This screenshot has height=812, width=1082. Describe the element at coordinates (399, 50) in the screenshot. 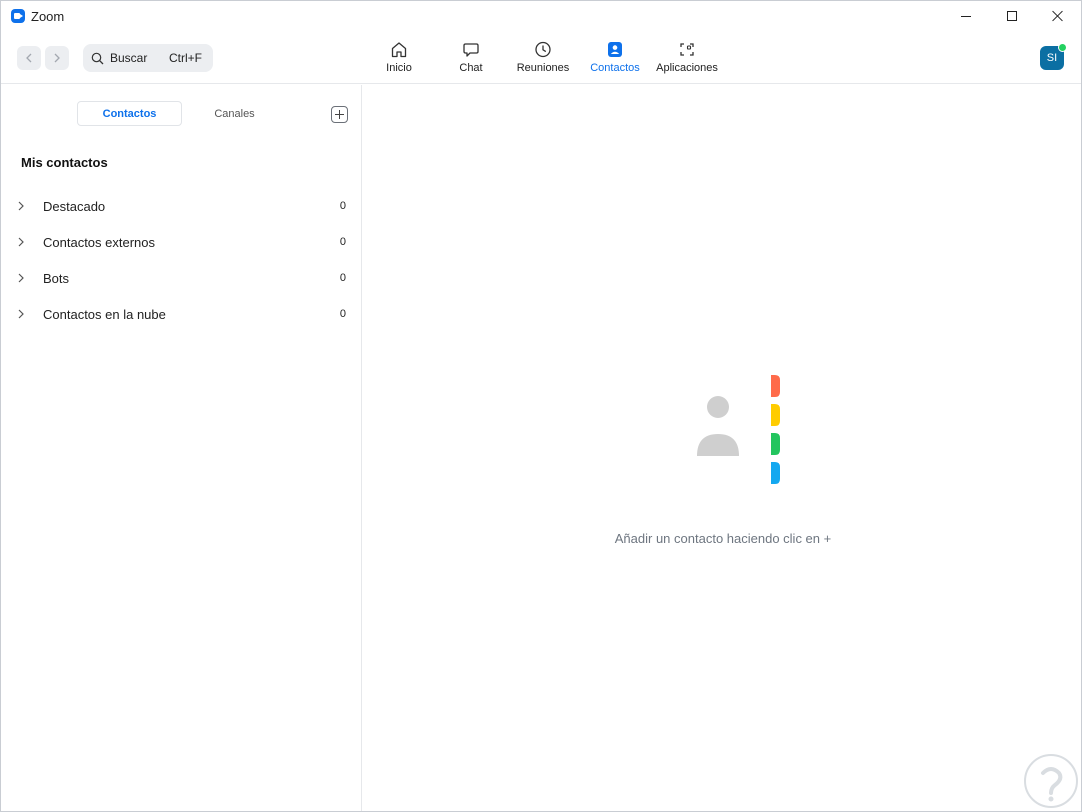

I see `home-icon` at that location.